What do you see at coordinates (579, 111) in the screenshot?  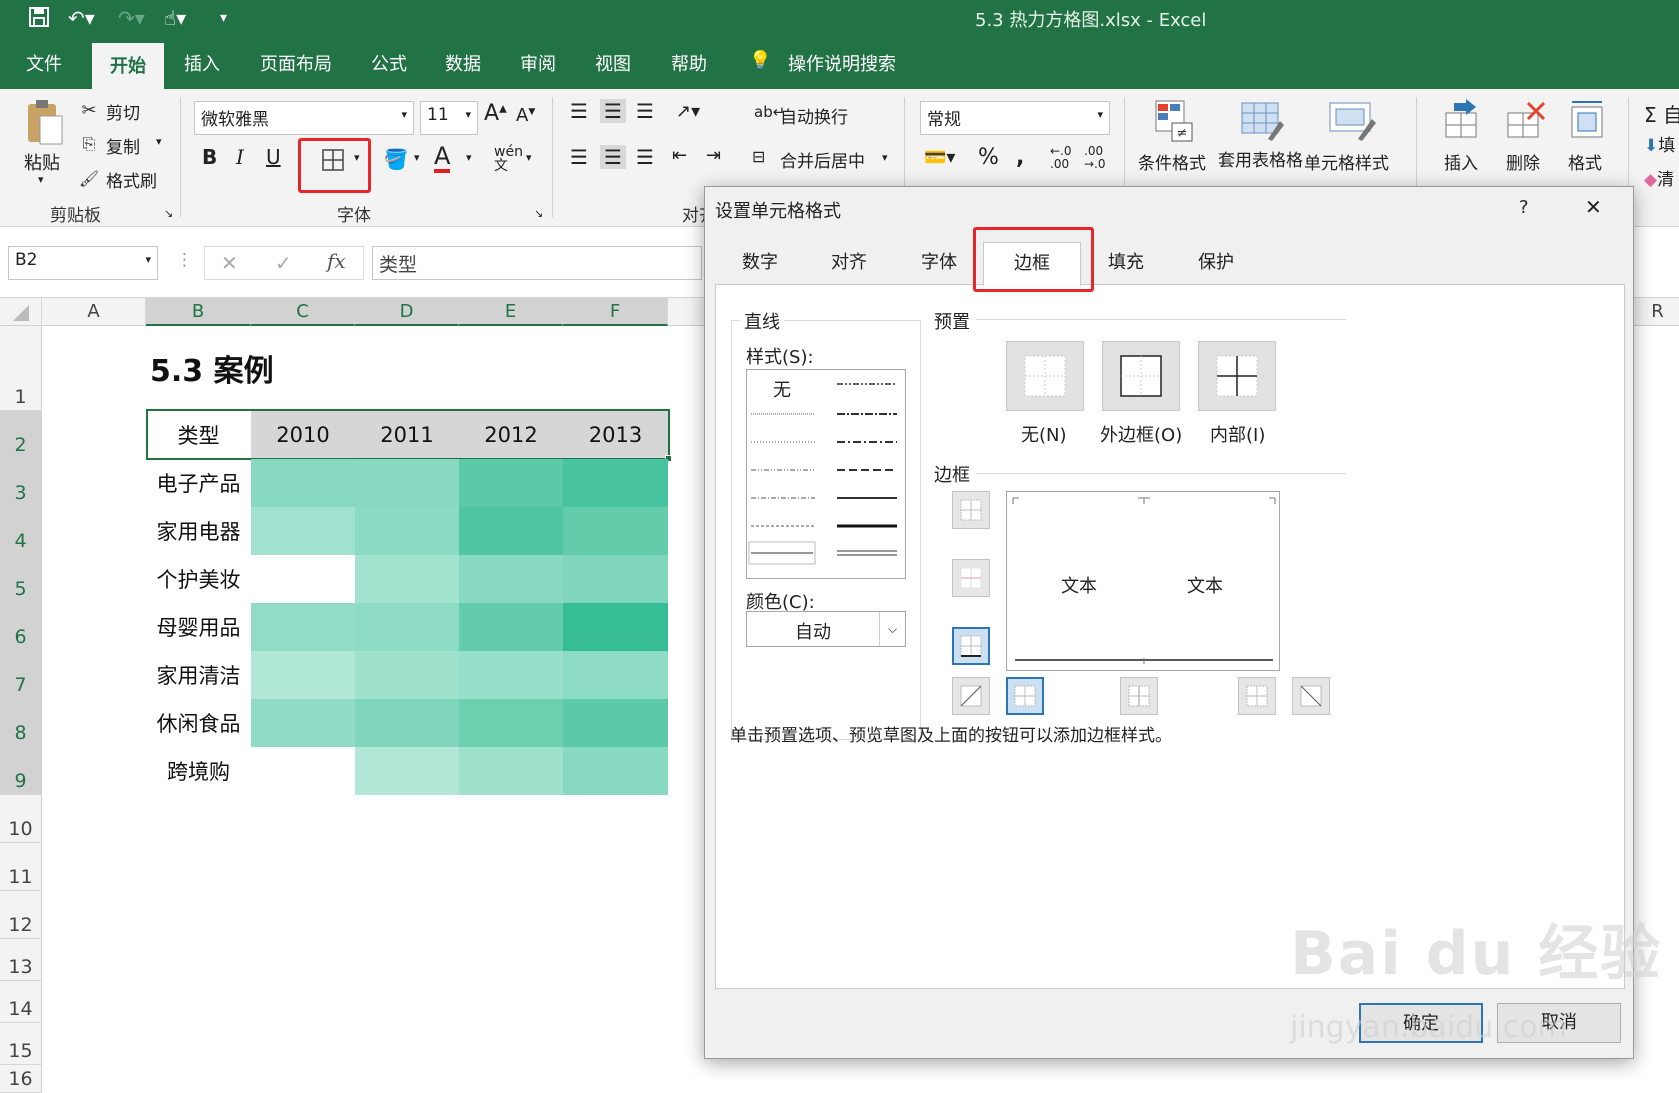 I see `align-top-icon: ☰` at bounding box center [579, 111].